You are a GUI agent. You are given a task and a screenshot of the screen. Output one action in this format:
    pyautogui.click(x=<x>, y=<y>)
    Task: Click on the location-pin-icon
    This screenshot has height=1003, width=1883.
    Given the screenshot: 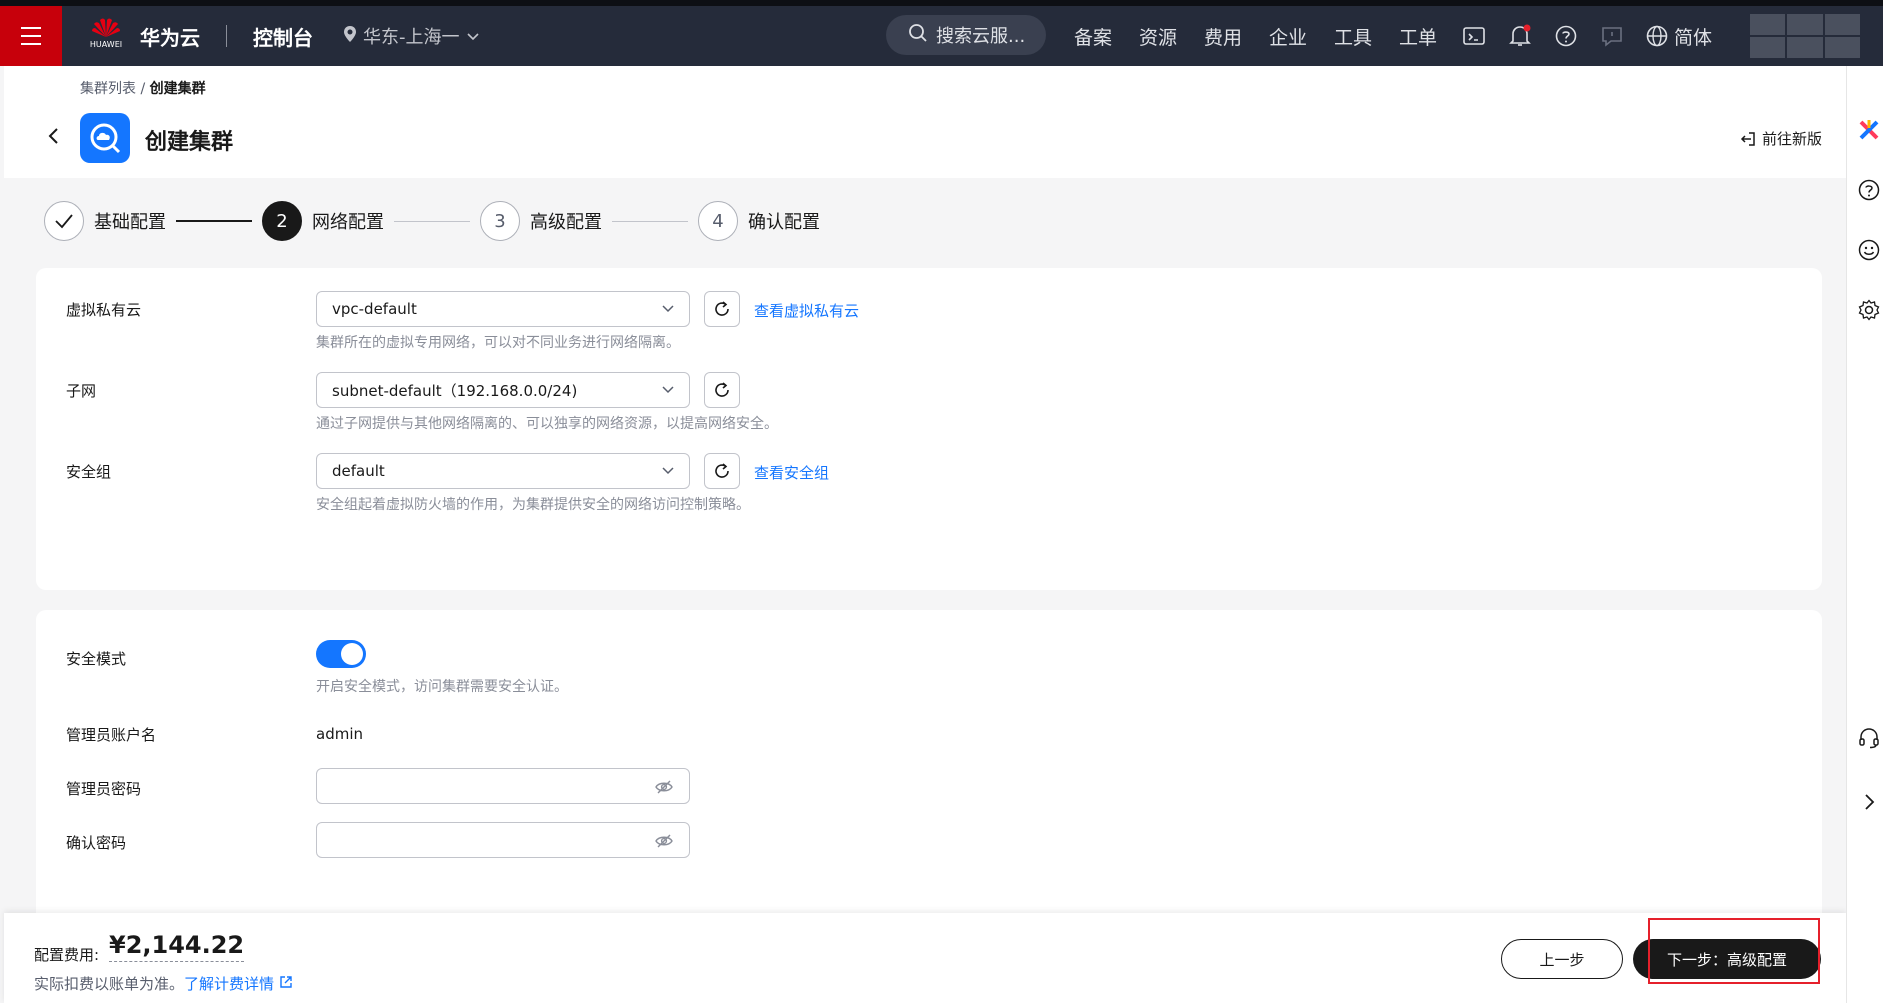 What is the action you would take?
    pyautogui.click(x=350, y=36)
    